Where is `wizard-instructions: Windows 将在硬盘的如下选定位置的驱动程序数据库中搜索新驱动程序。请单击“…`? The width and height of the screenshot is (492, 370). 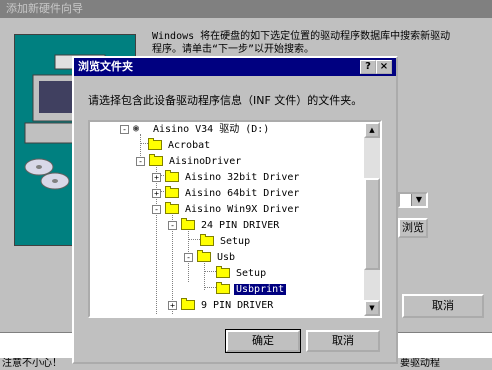
wizard-instructions: Windows 将在硬盘的如下选定位置的驱动程序数据库中搜索新驱动程序。请单击“… is located at coordinates (301, 43).